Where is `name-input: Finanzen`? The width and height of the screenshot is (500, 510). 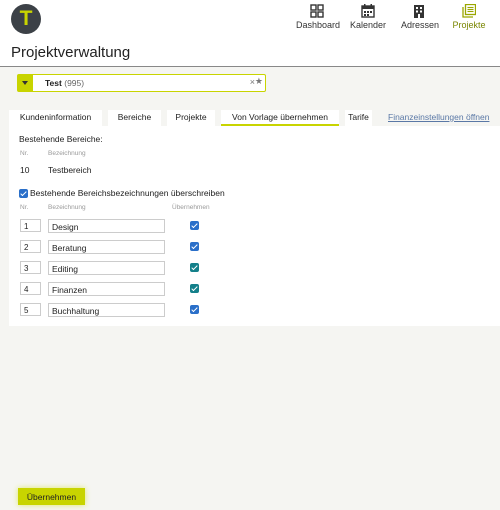
name-input: Finanzen is located at coordinates (106, 289).